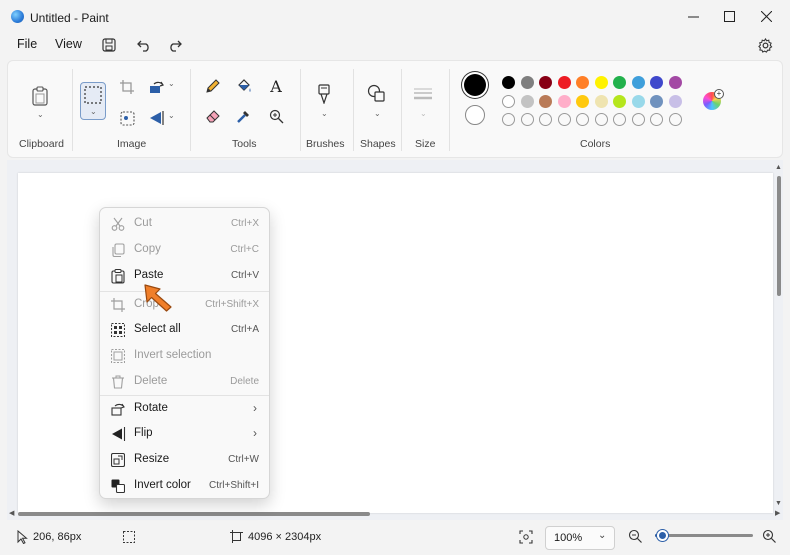 The image size is (790, 555). Describe the element at coordinates (162, 485) in the screenshot. I see `context-item-label: Invert color` at that location.